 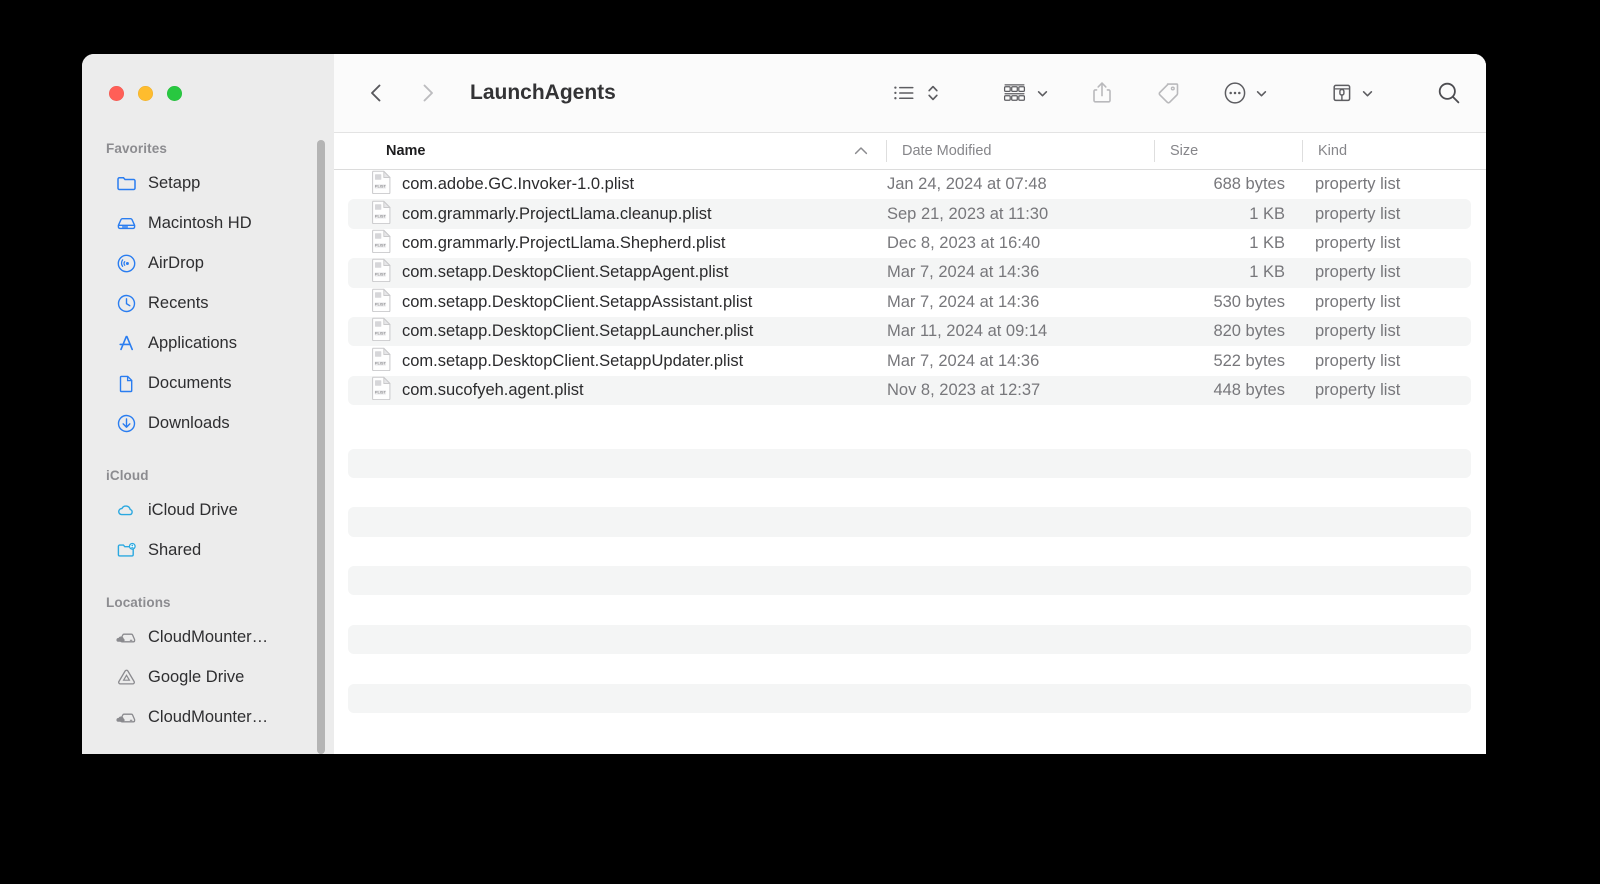 I want to click on more-actions-icon, so click(x=1235, y=93).